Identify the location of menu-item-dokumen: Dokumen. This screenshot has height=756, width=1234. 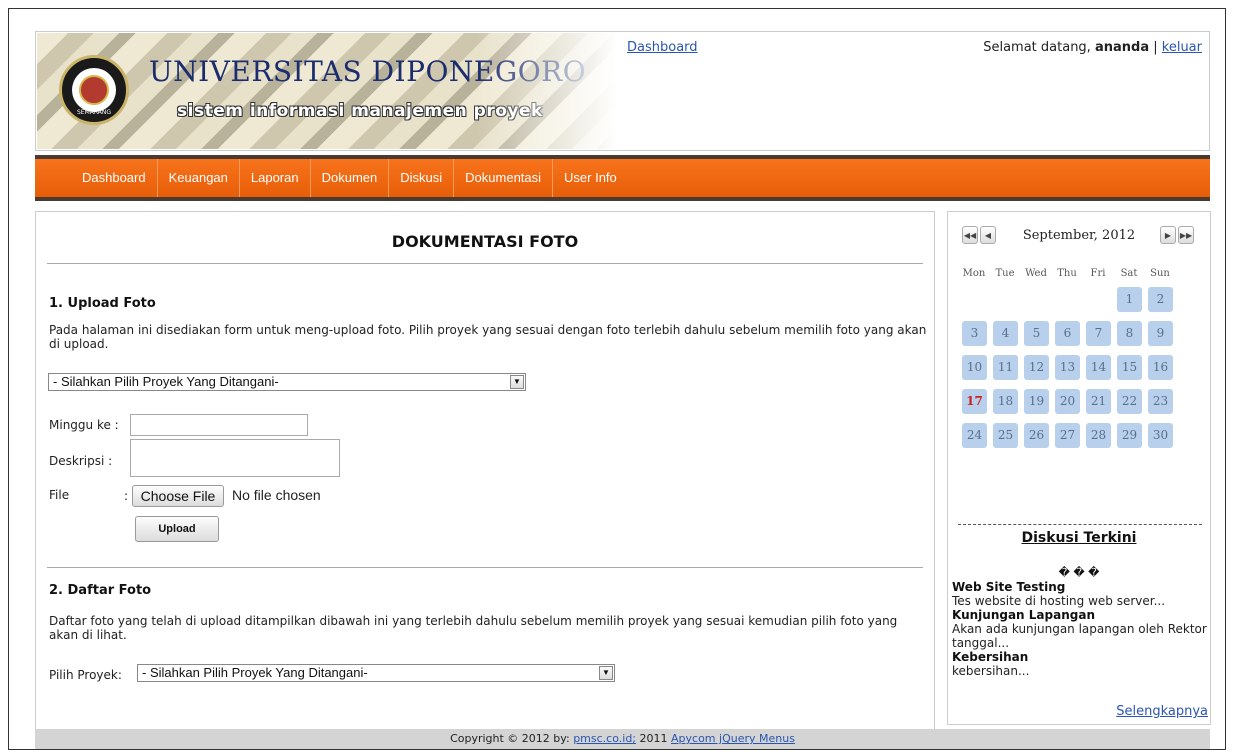
(350, 178).